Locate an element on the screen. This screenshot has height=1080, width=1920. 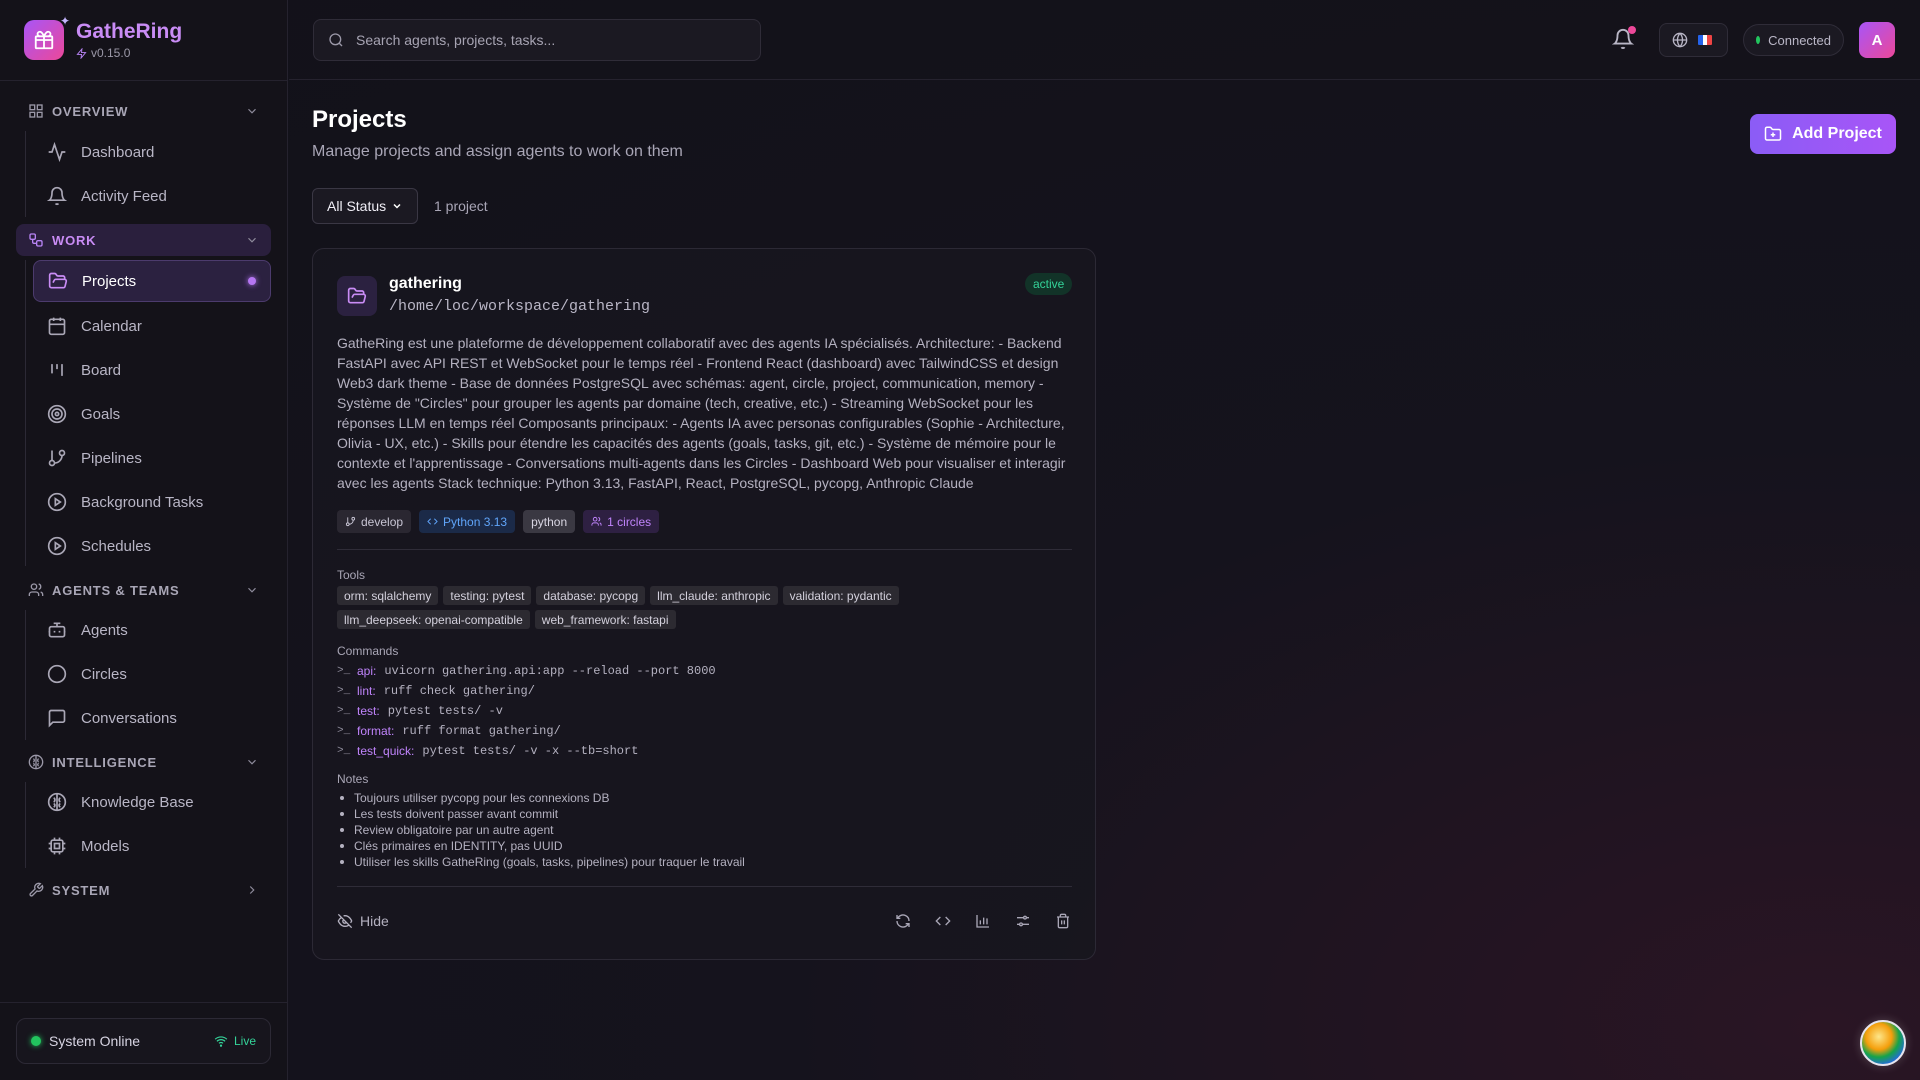
france-flag-icon is located at coordinates (1705, 40).